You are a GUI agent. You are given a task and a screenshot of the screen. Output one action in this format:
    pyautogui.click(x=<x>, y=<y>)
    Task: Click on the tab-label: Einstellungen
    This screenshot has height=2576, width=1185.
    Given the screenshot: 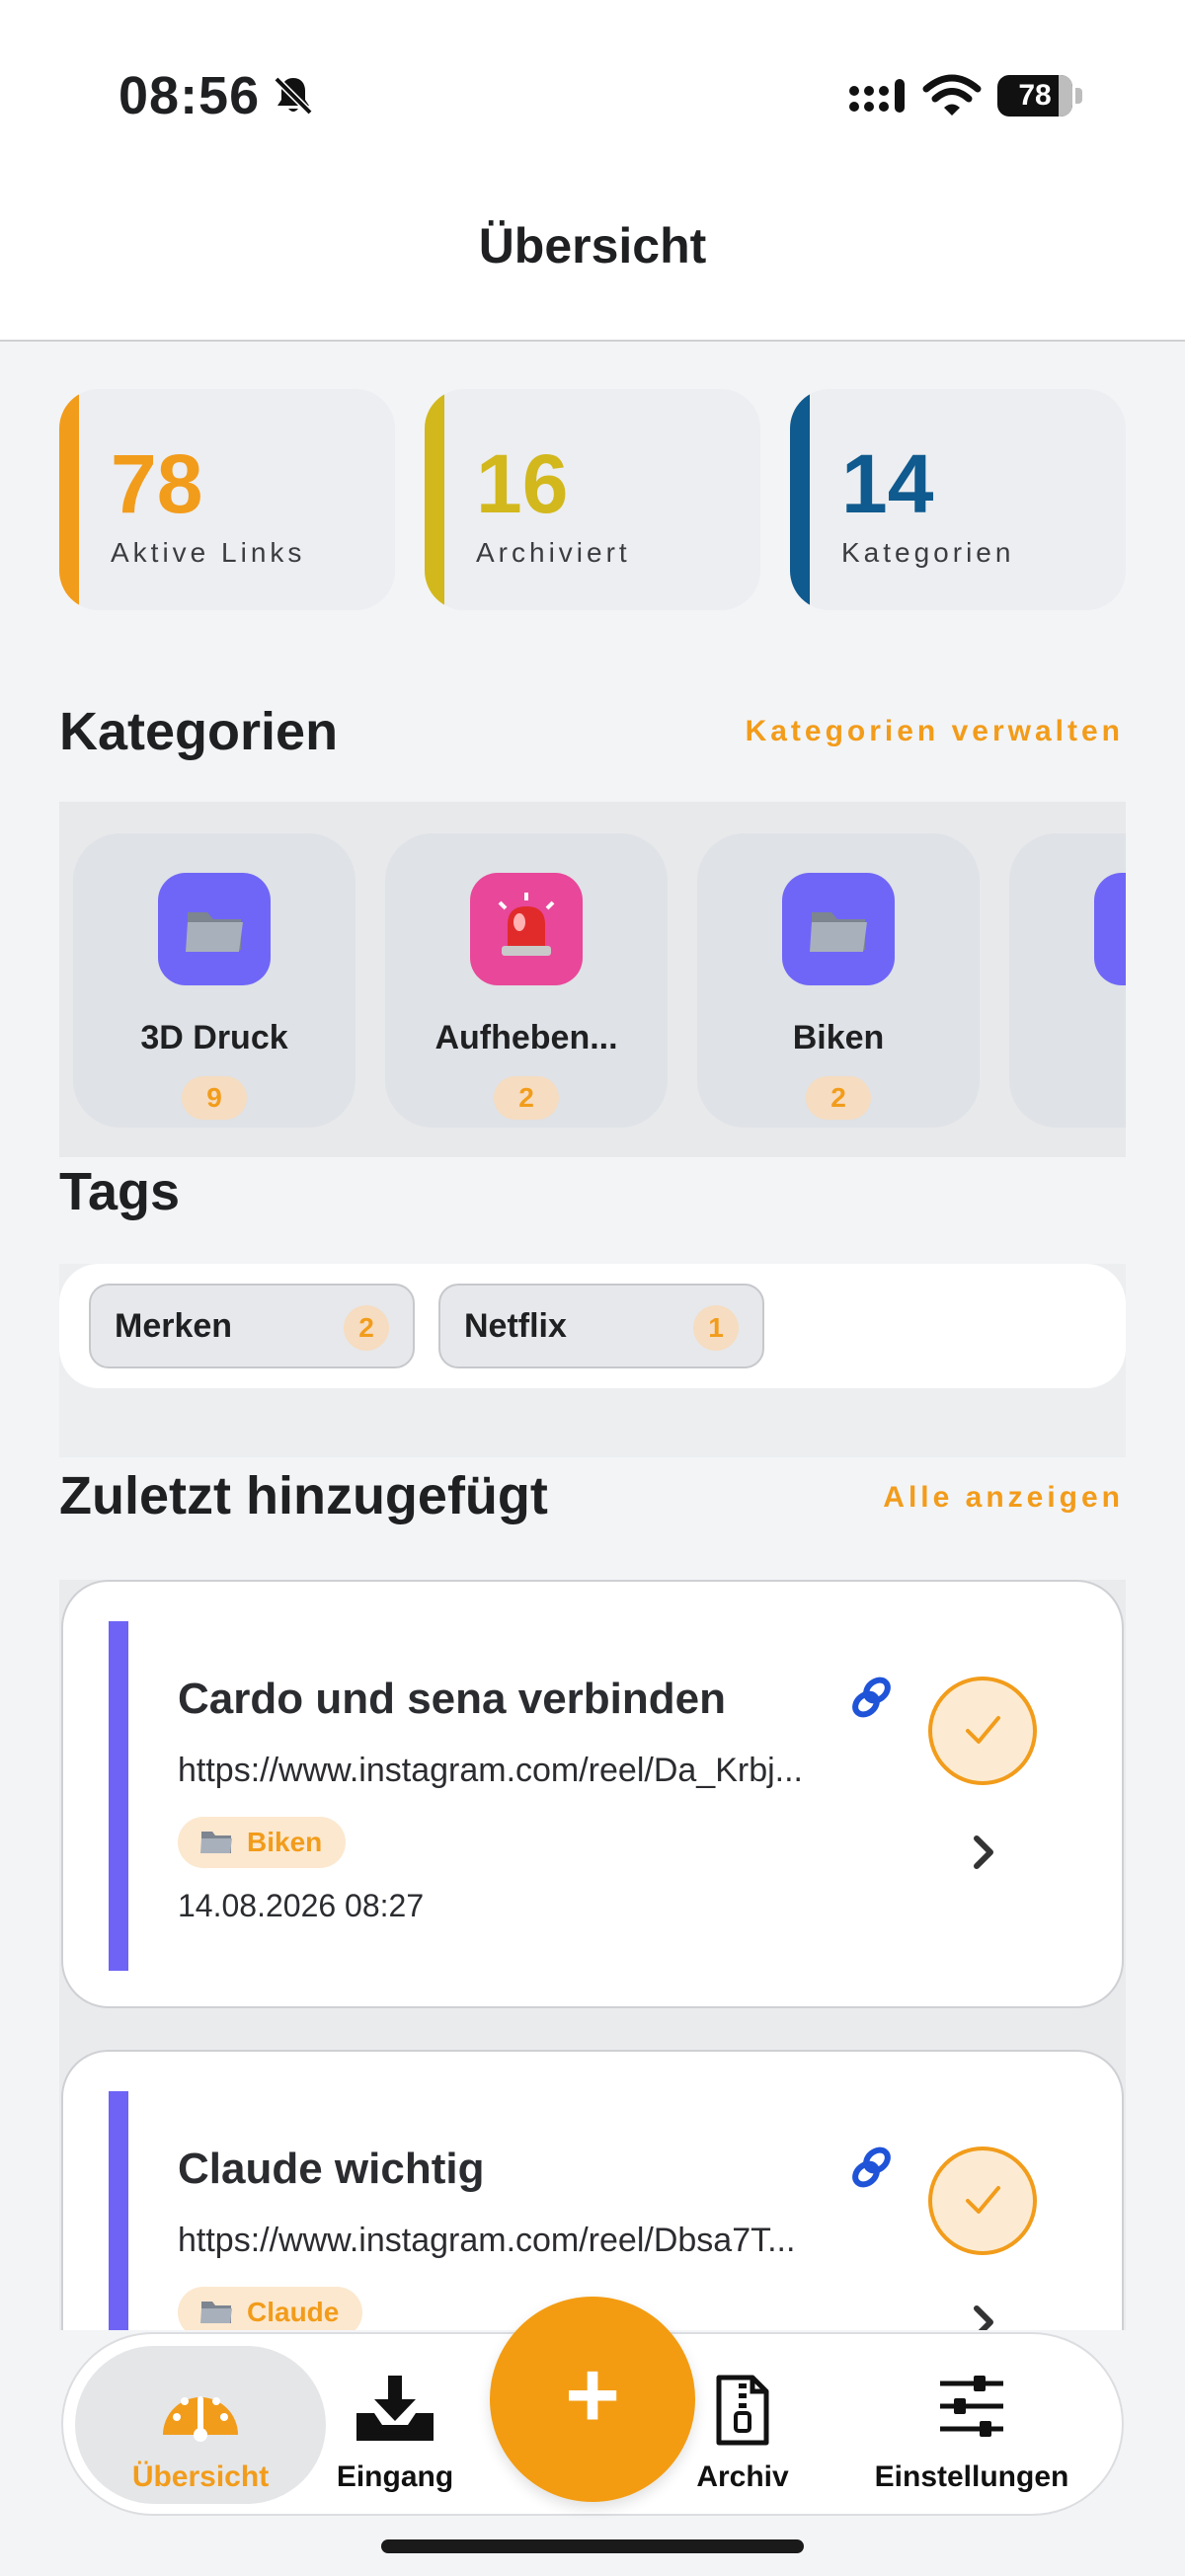 What is the action you would take?
    pyautogui.click(x=972, y=2476)
    